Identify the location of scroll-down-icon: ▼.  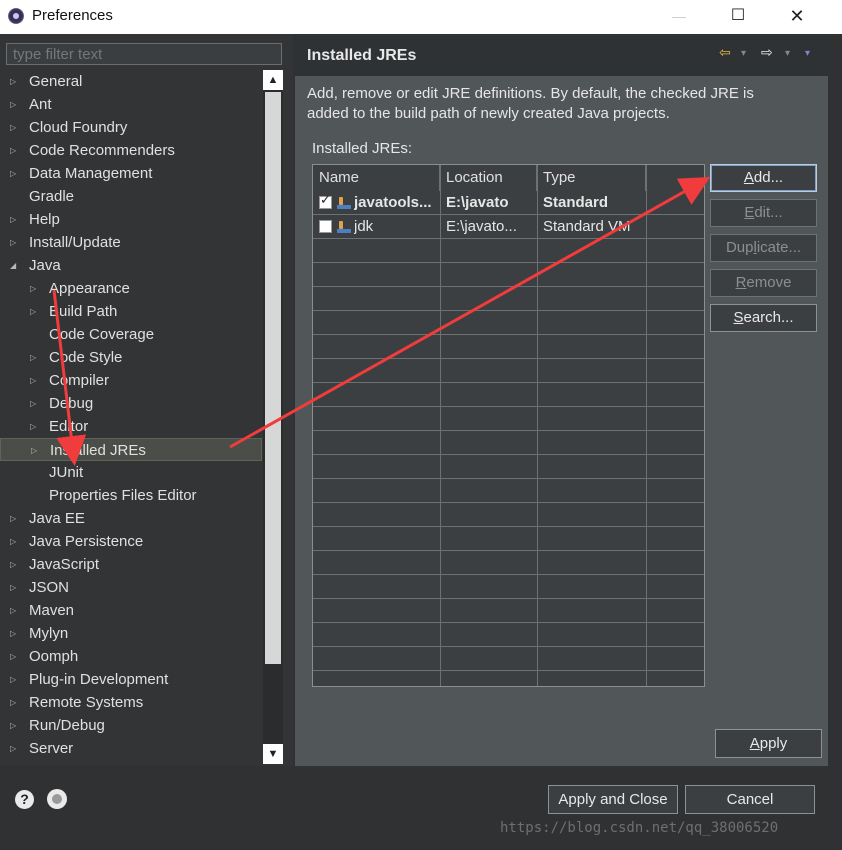
(273, 754).